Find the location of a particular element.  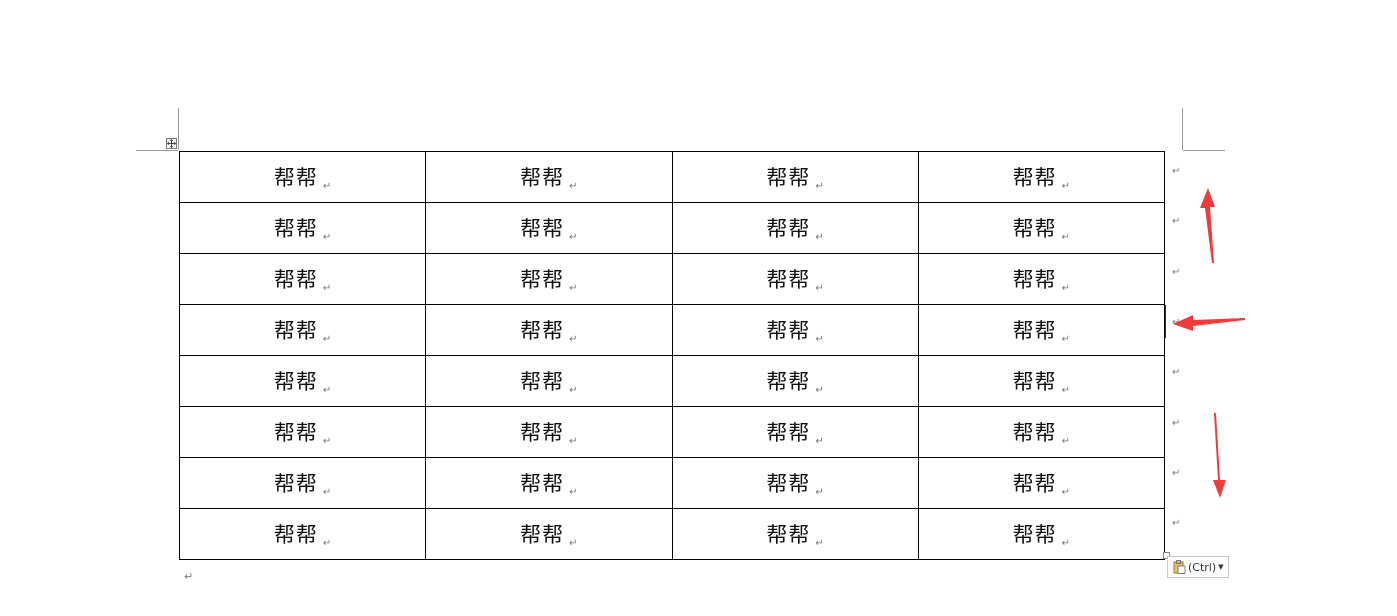

arrow-down-annotation is located at coordinates (1219, 455).